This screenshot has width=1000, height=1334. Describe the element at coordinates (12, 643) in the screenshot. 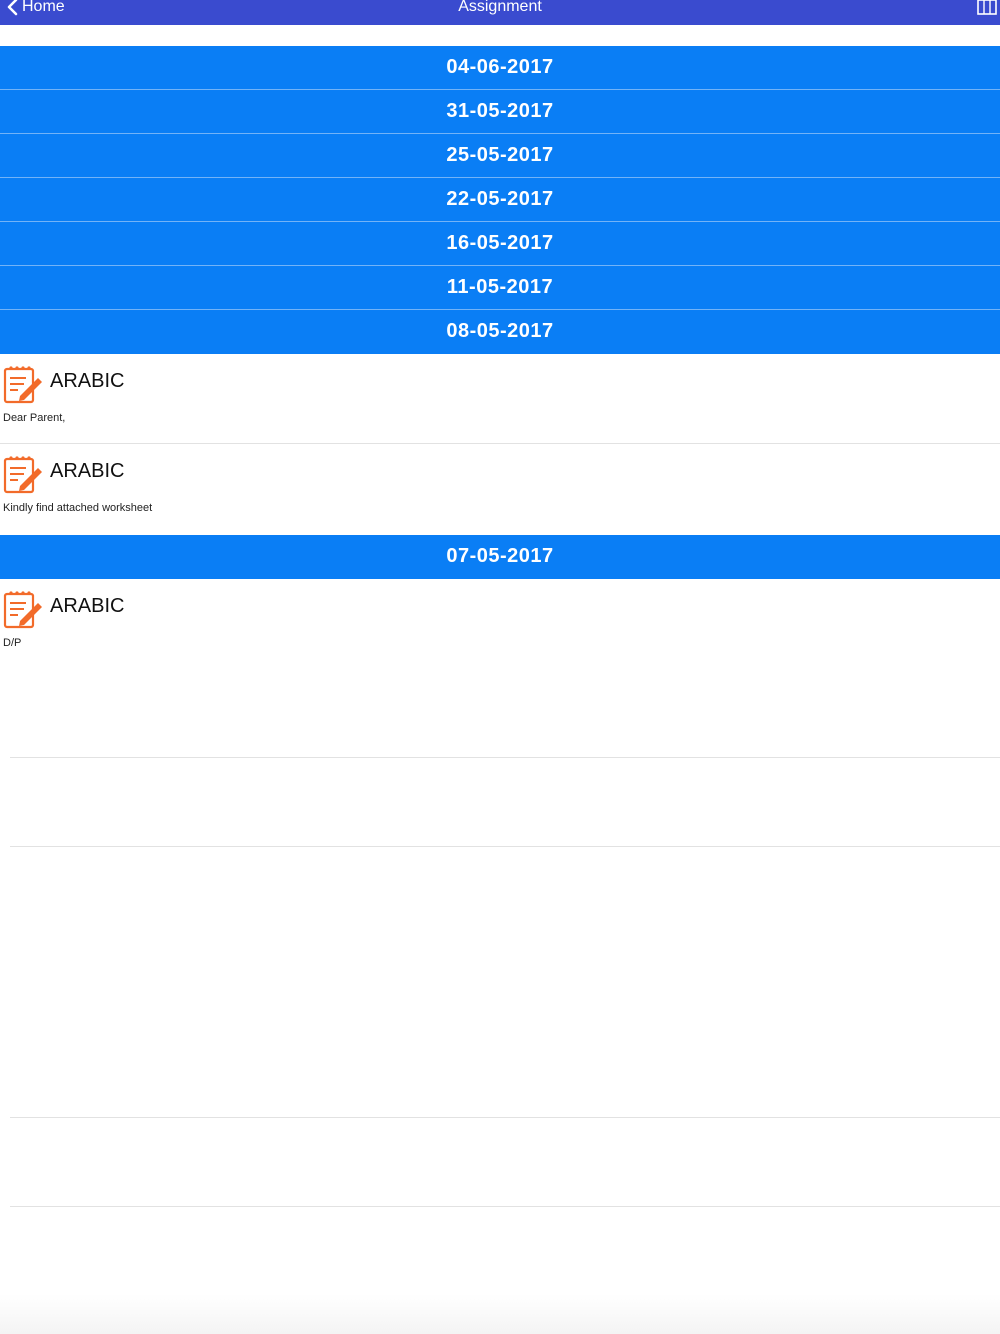

I see `assignment-description: D/P` at that location.